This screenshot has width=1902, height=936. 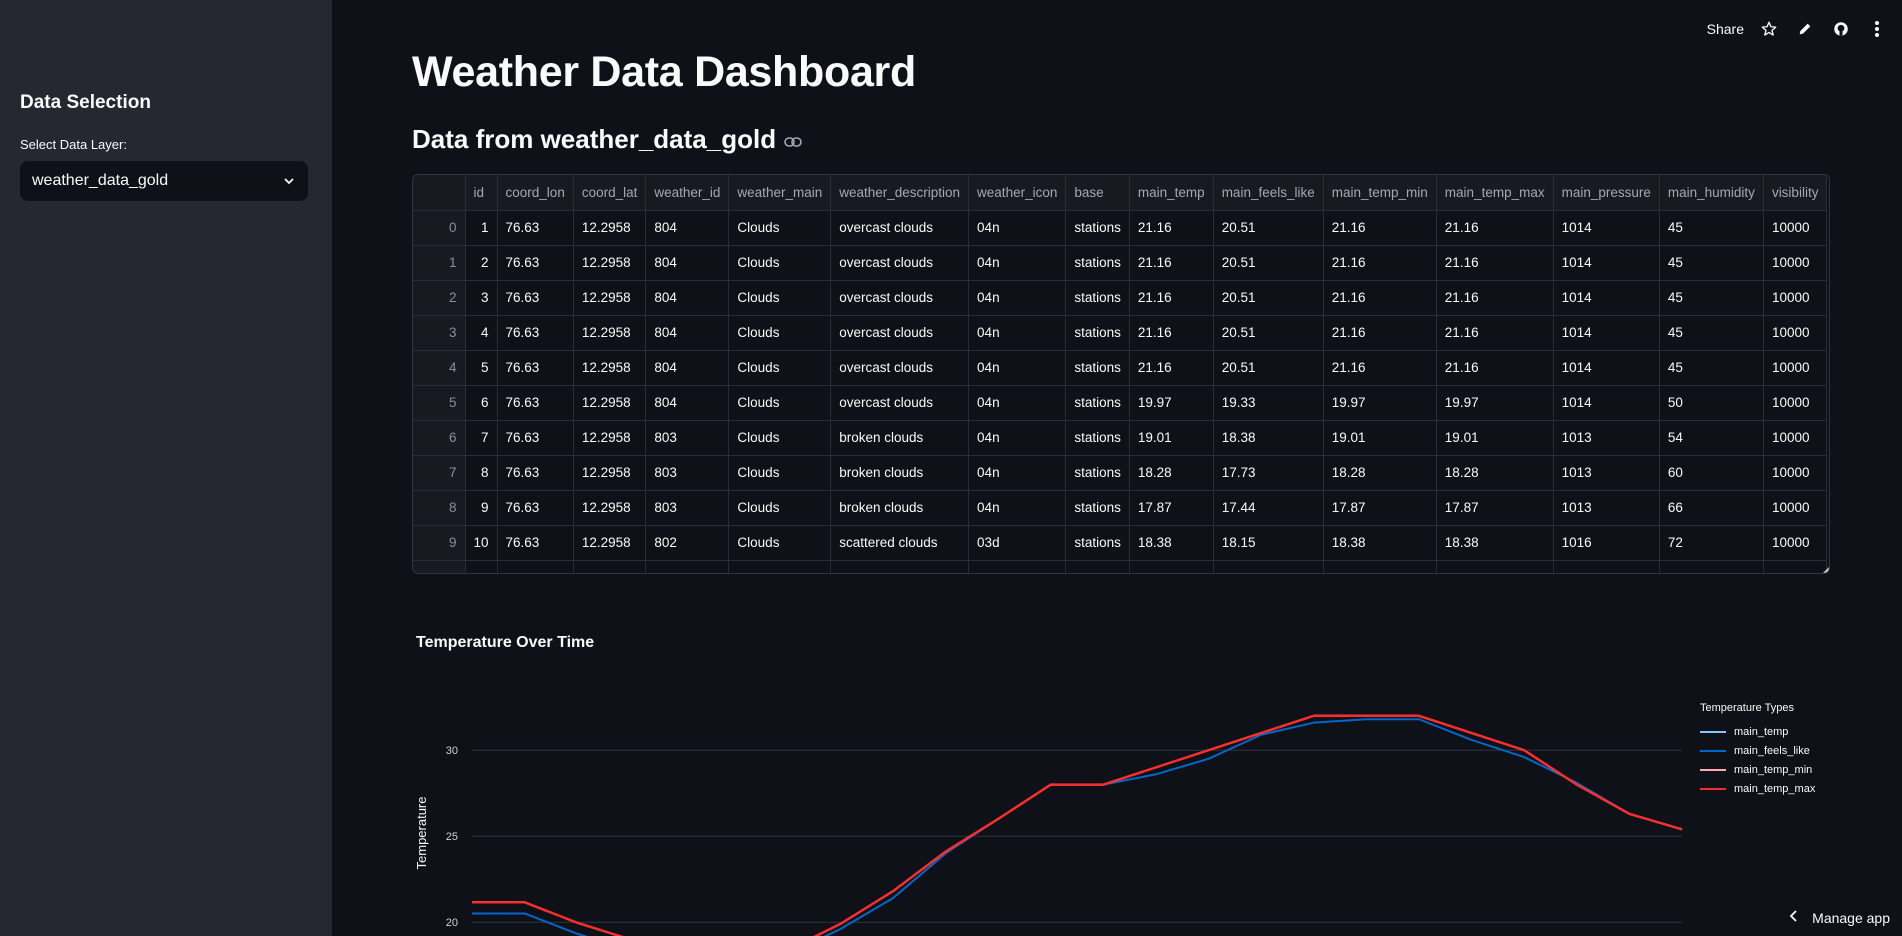 What do you see at coordinates (1606, 193) in the screenshot?
I see `column-header-main-pressure: main_pressure` at bounding box center [1606, 193].